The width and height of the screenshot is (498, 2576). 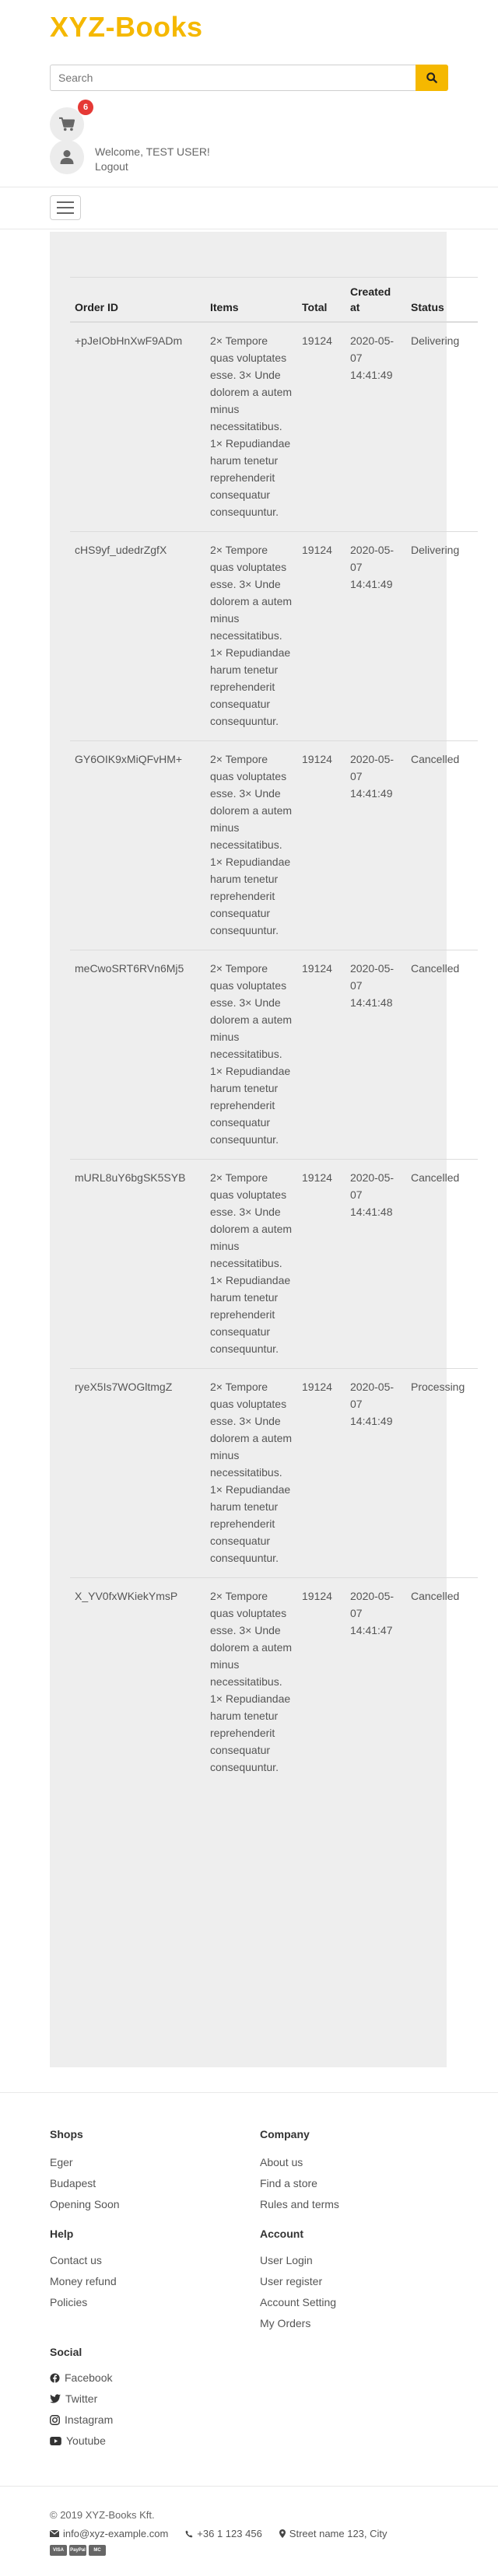 What do you see at coordinates (282, 2534) in the screenshot?
I see `map-marker-icon` at bounding box center [282, 2534].